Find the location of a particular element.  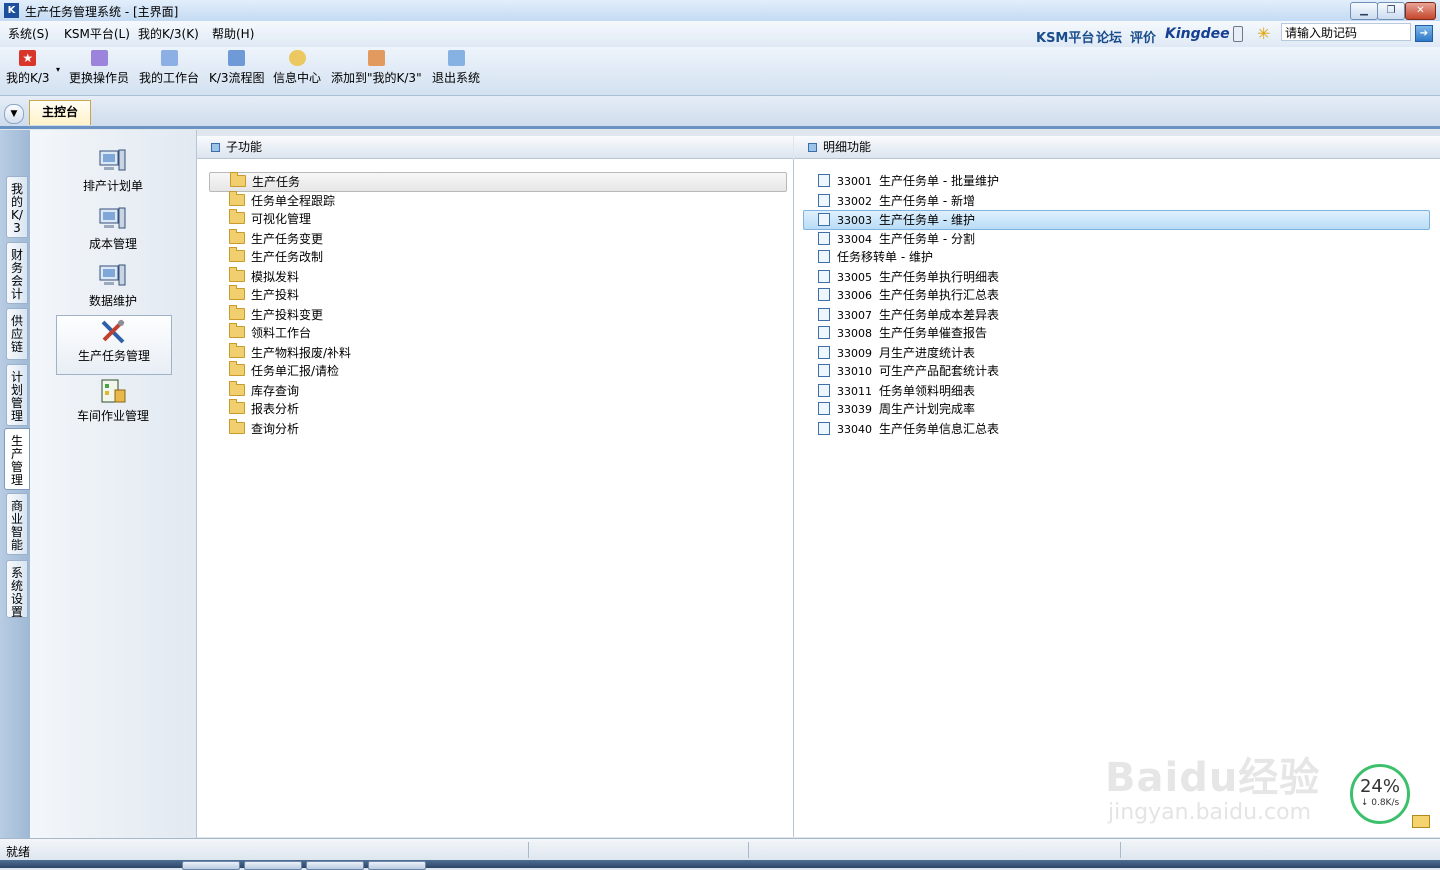

detail-label: 生产任务单 - 维护 is located at coordinates (927, 220).